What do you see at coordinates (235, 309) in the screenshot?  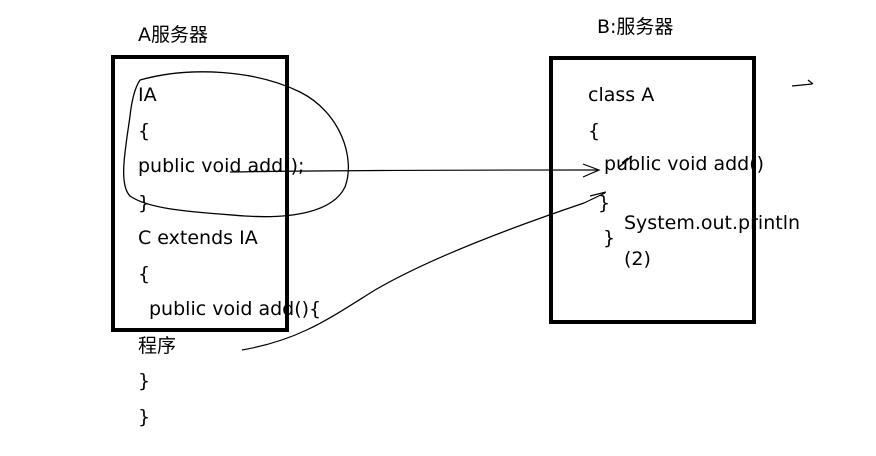 I see `server-a-line-method-implementation: public void add(){` at bounding box center [235, 309].